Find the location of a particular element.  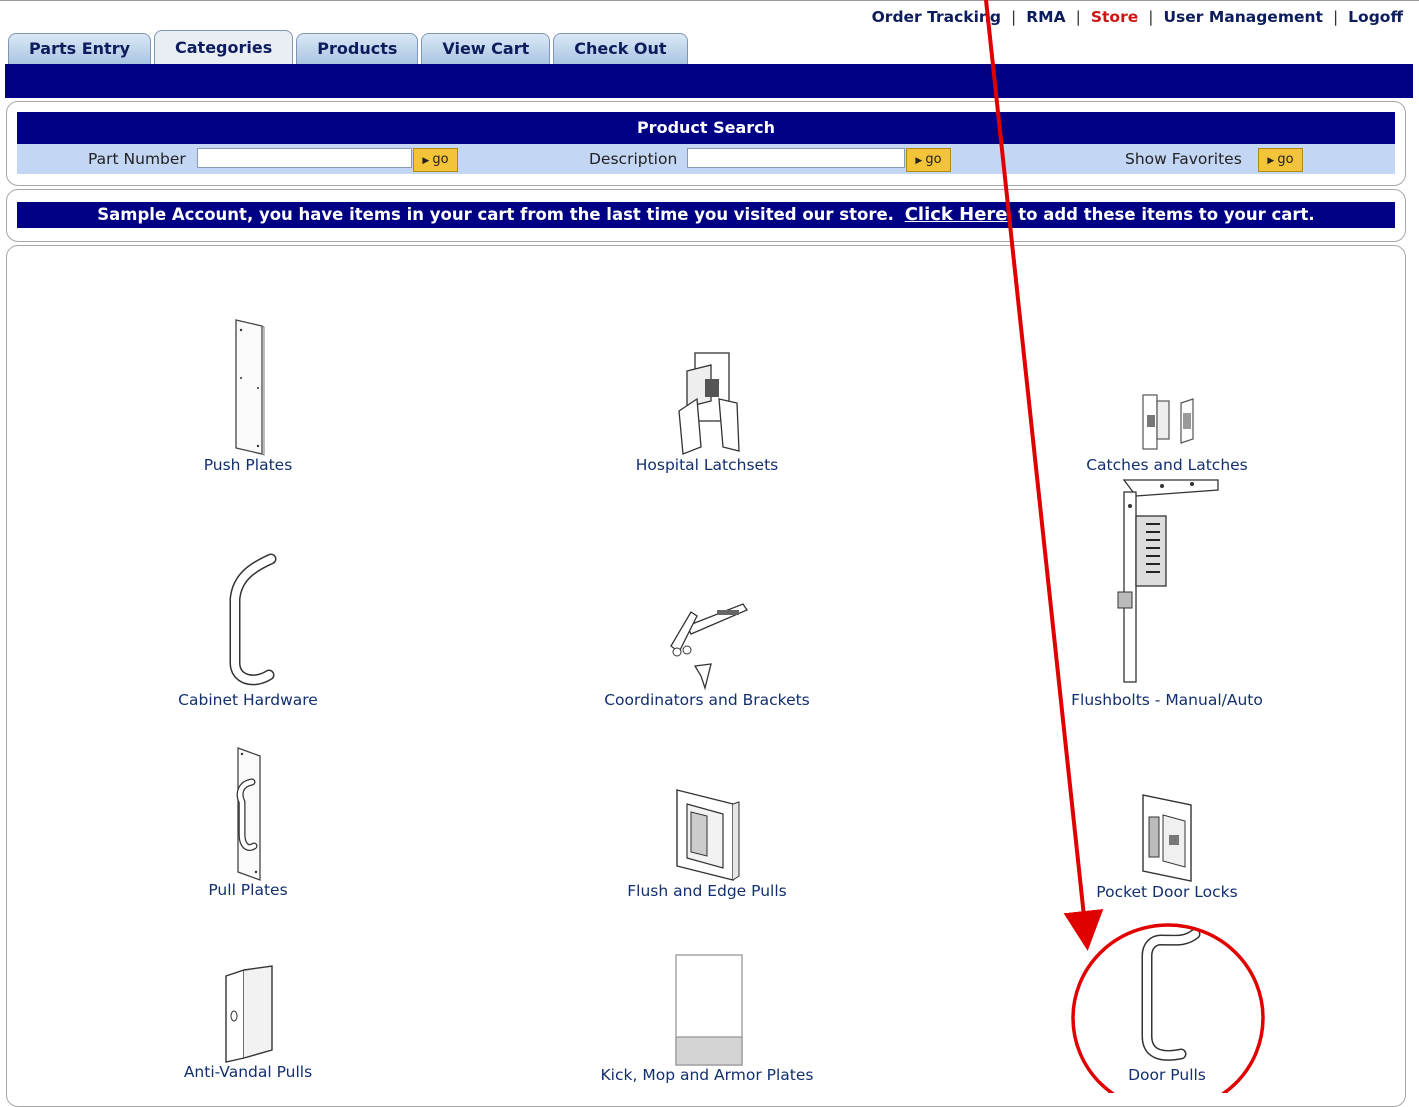

category-pull-plates: Pull Plates is located at coordinates (248, 822).